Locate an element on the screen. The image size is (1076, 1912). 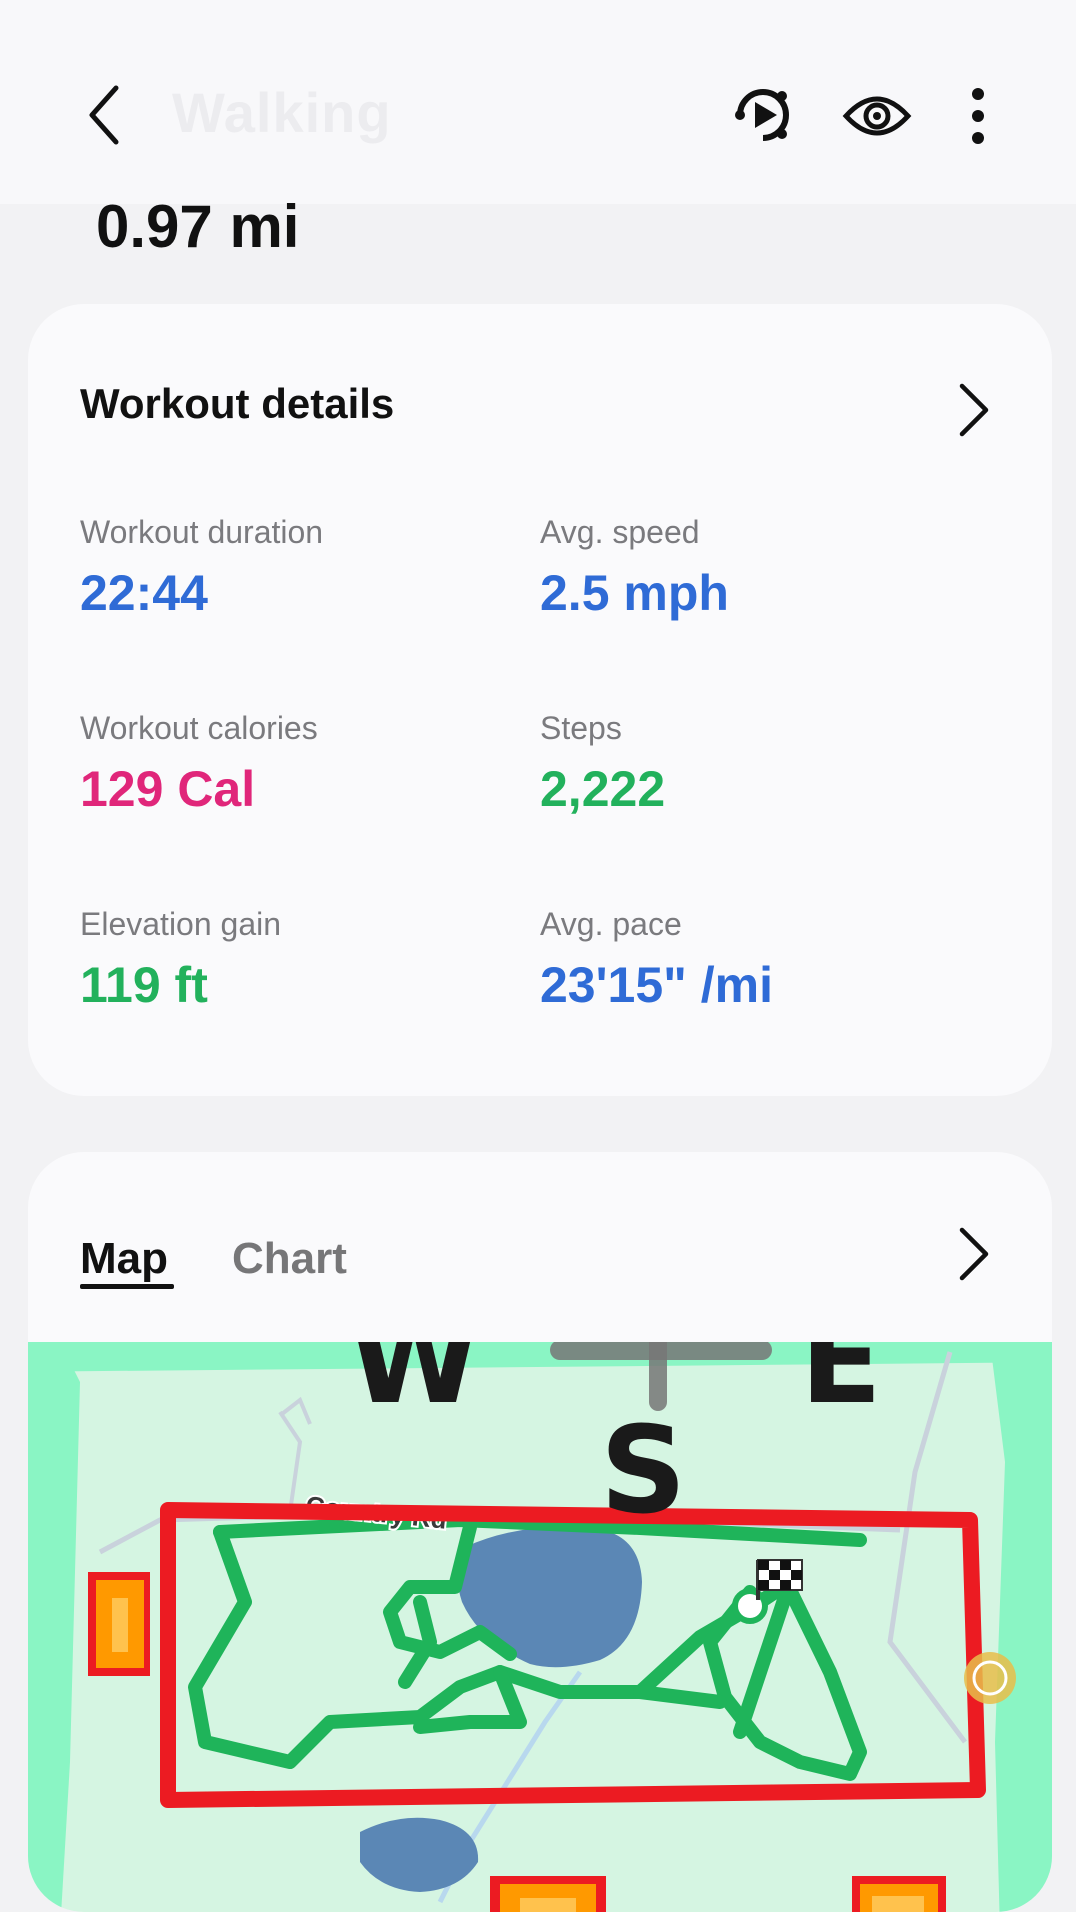
stat-value-calories: 129 Cal is located at coordinates (168, 789).